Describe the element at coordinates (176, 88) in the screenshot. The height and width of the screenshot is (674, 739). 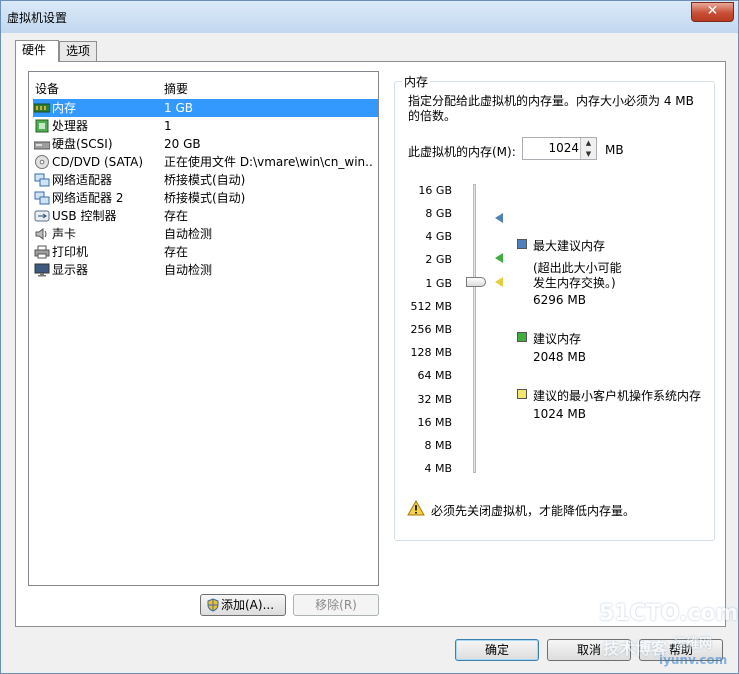
I see `column-header-summary: 摘要` at that location.